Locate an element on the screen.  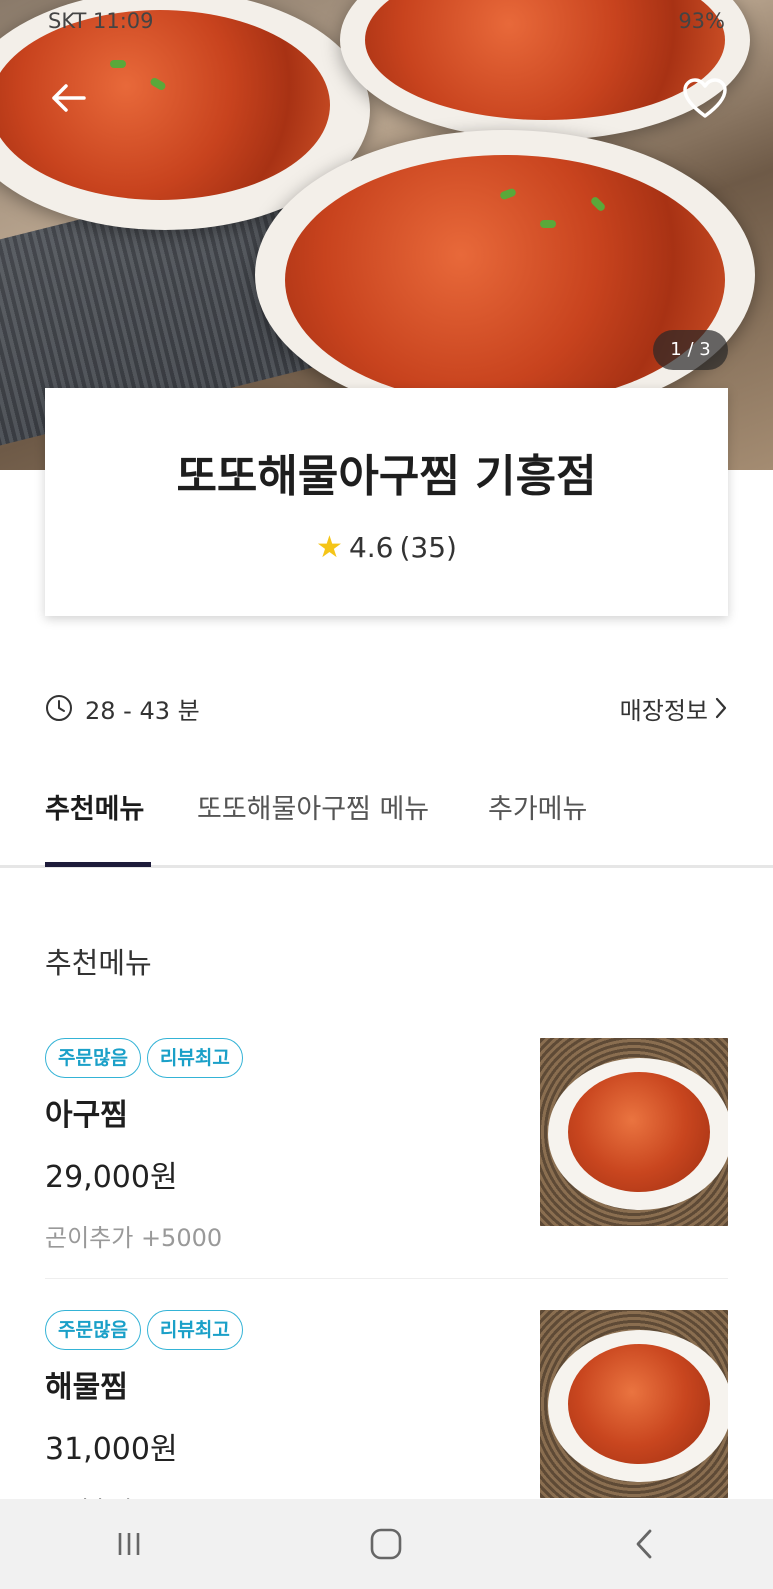
store-info-label: 매장정보 is located at coordinates (663, 710).